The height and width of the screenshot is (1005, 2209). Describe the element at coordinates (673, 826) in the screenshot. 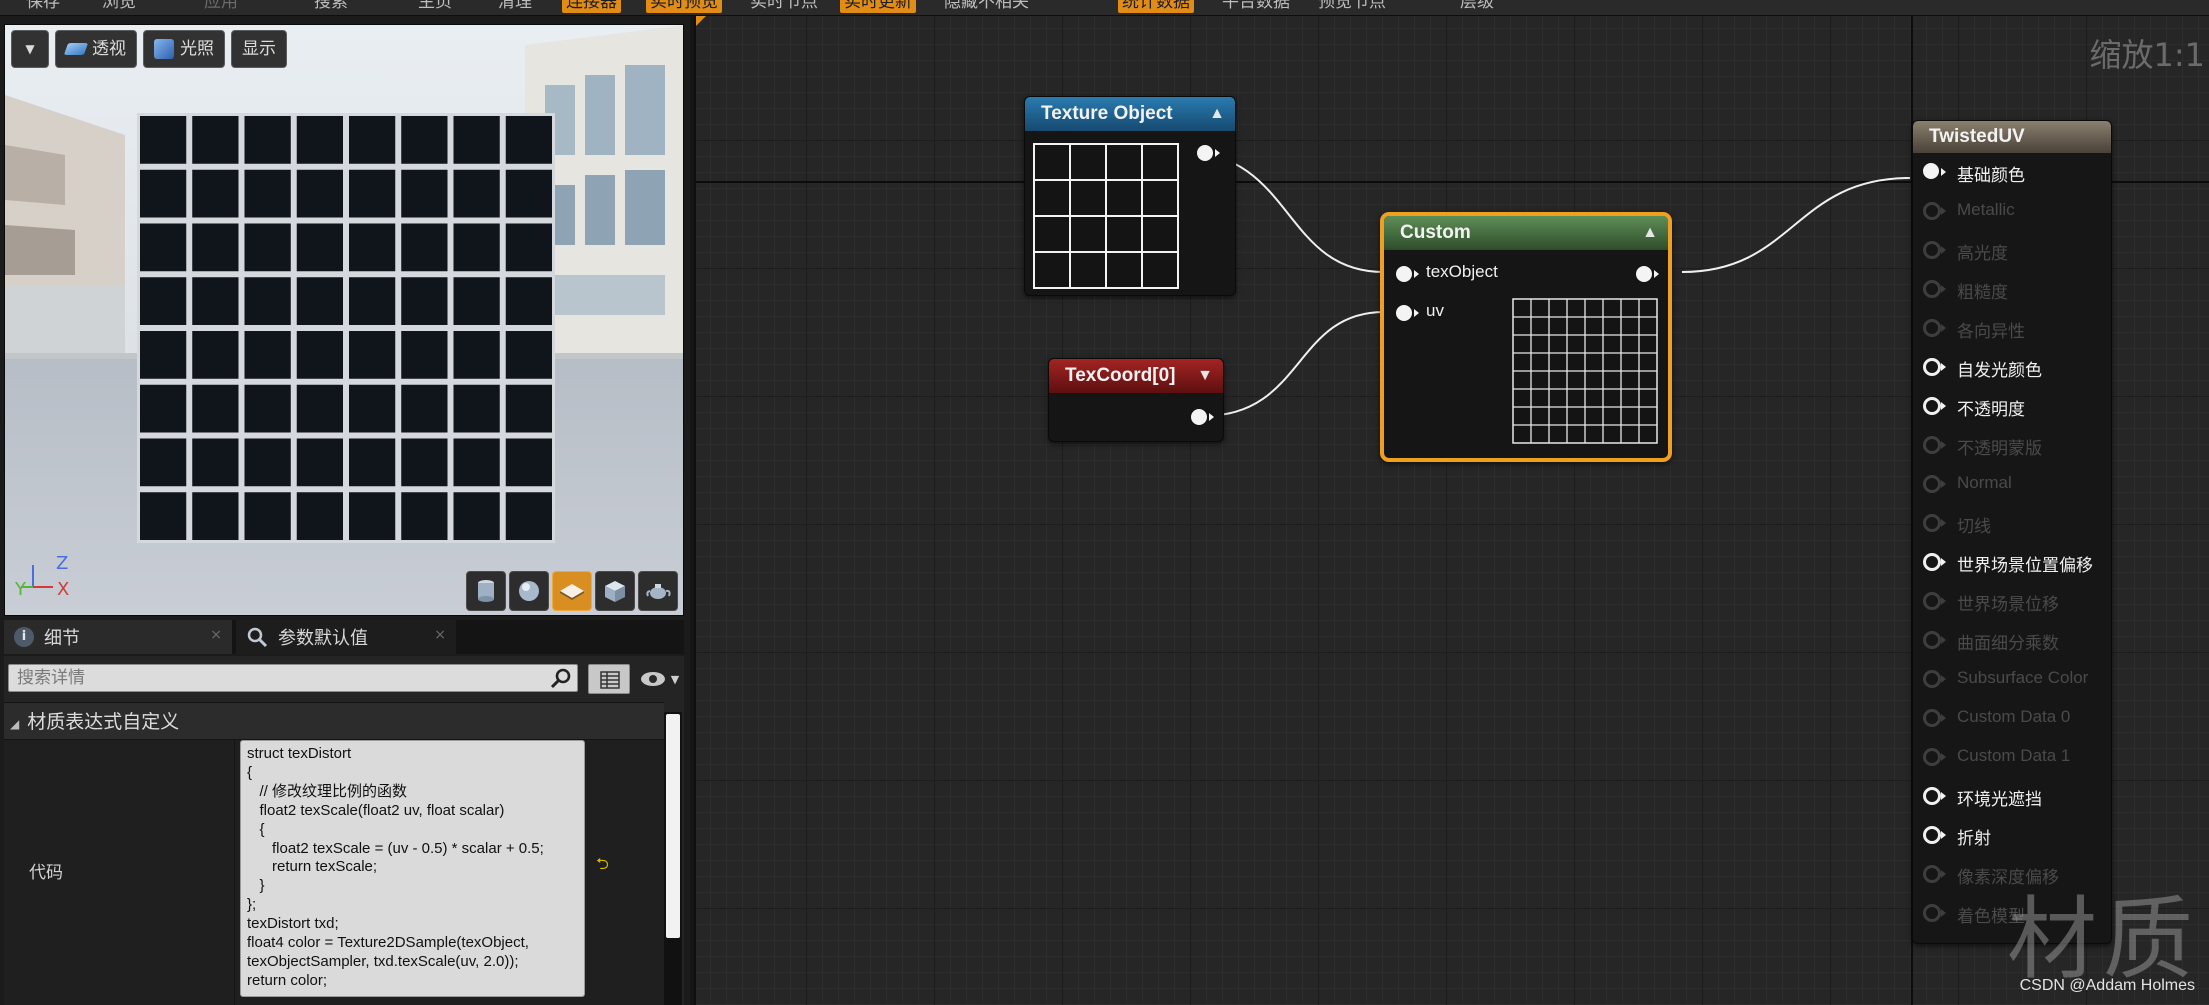

I see `scrollbar-thumb` at that location.